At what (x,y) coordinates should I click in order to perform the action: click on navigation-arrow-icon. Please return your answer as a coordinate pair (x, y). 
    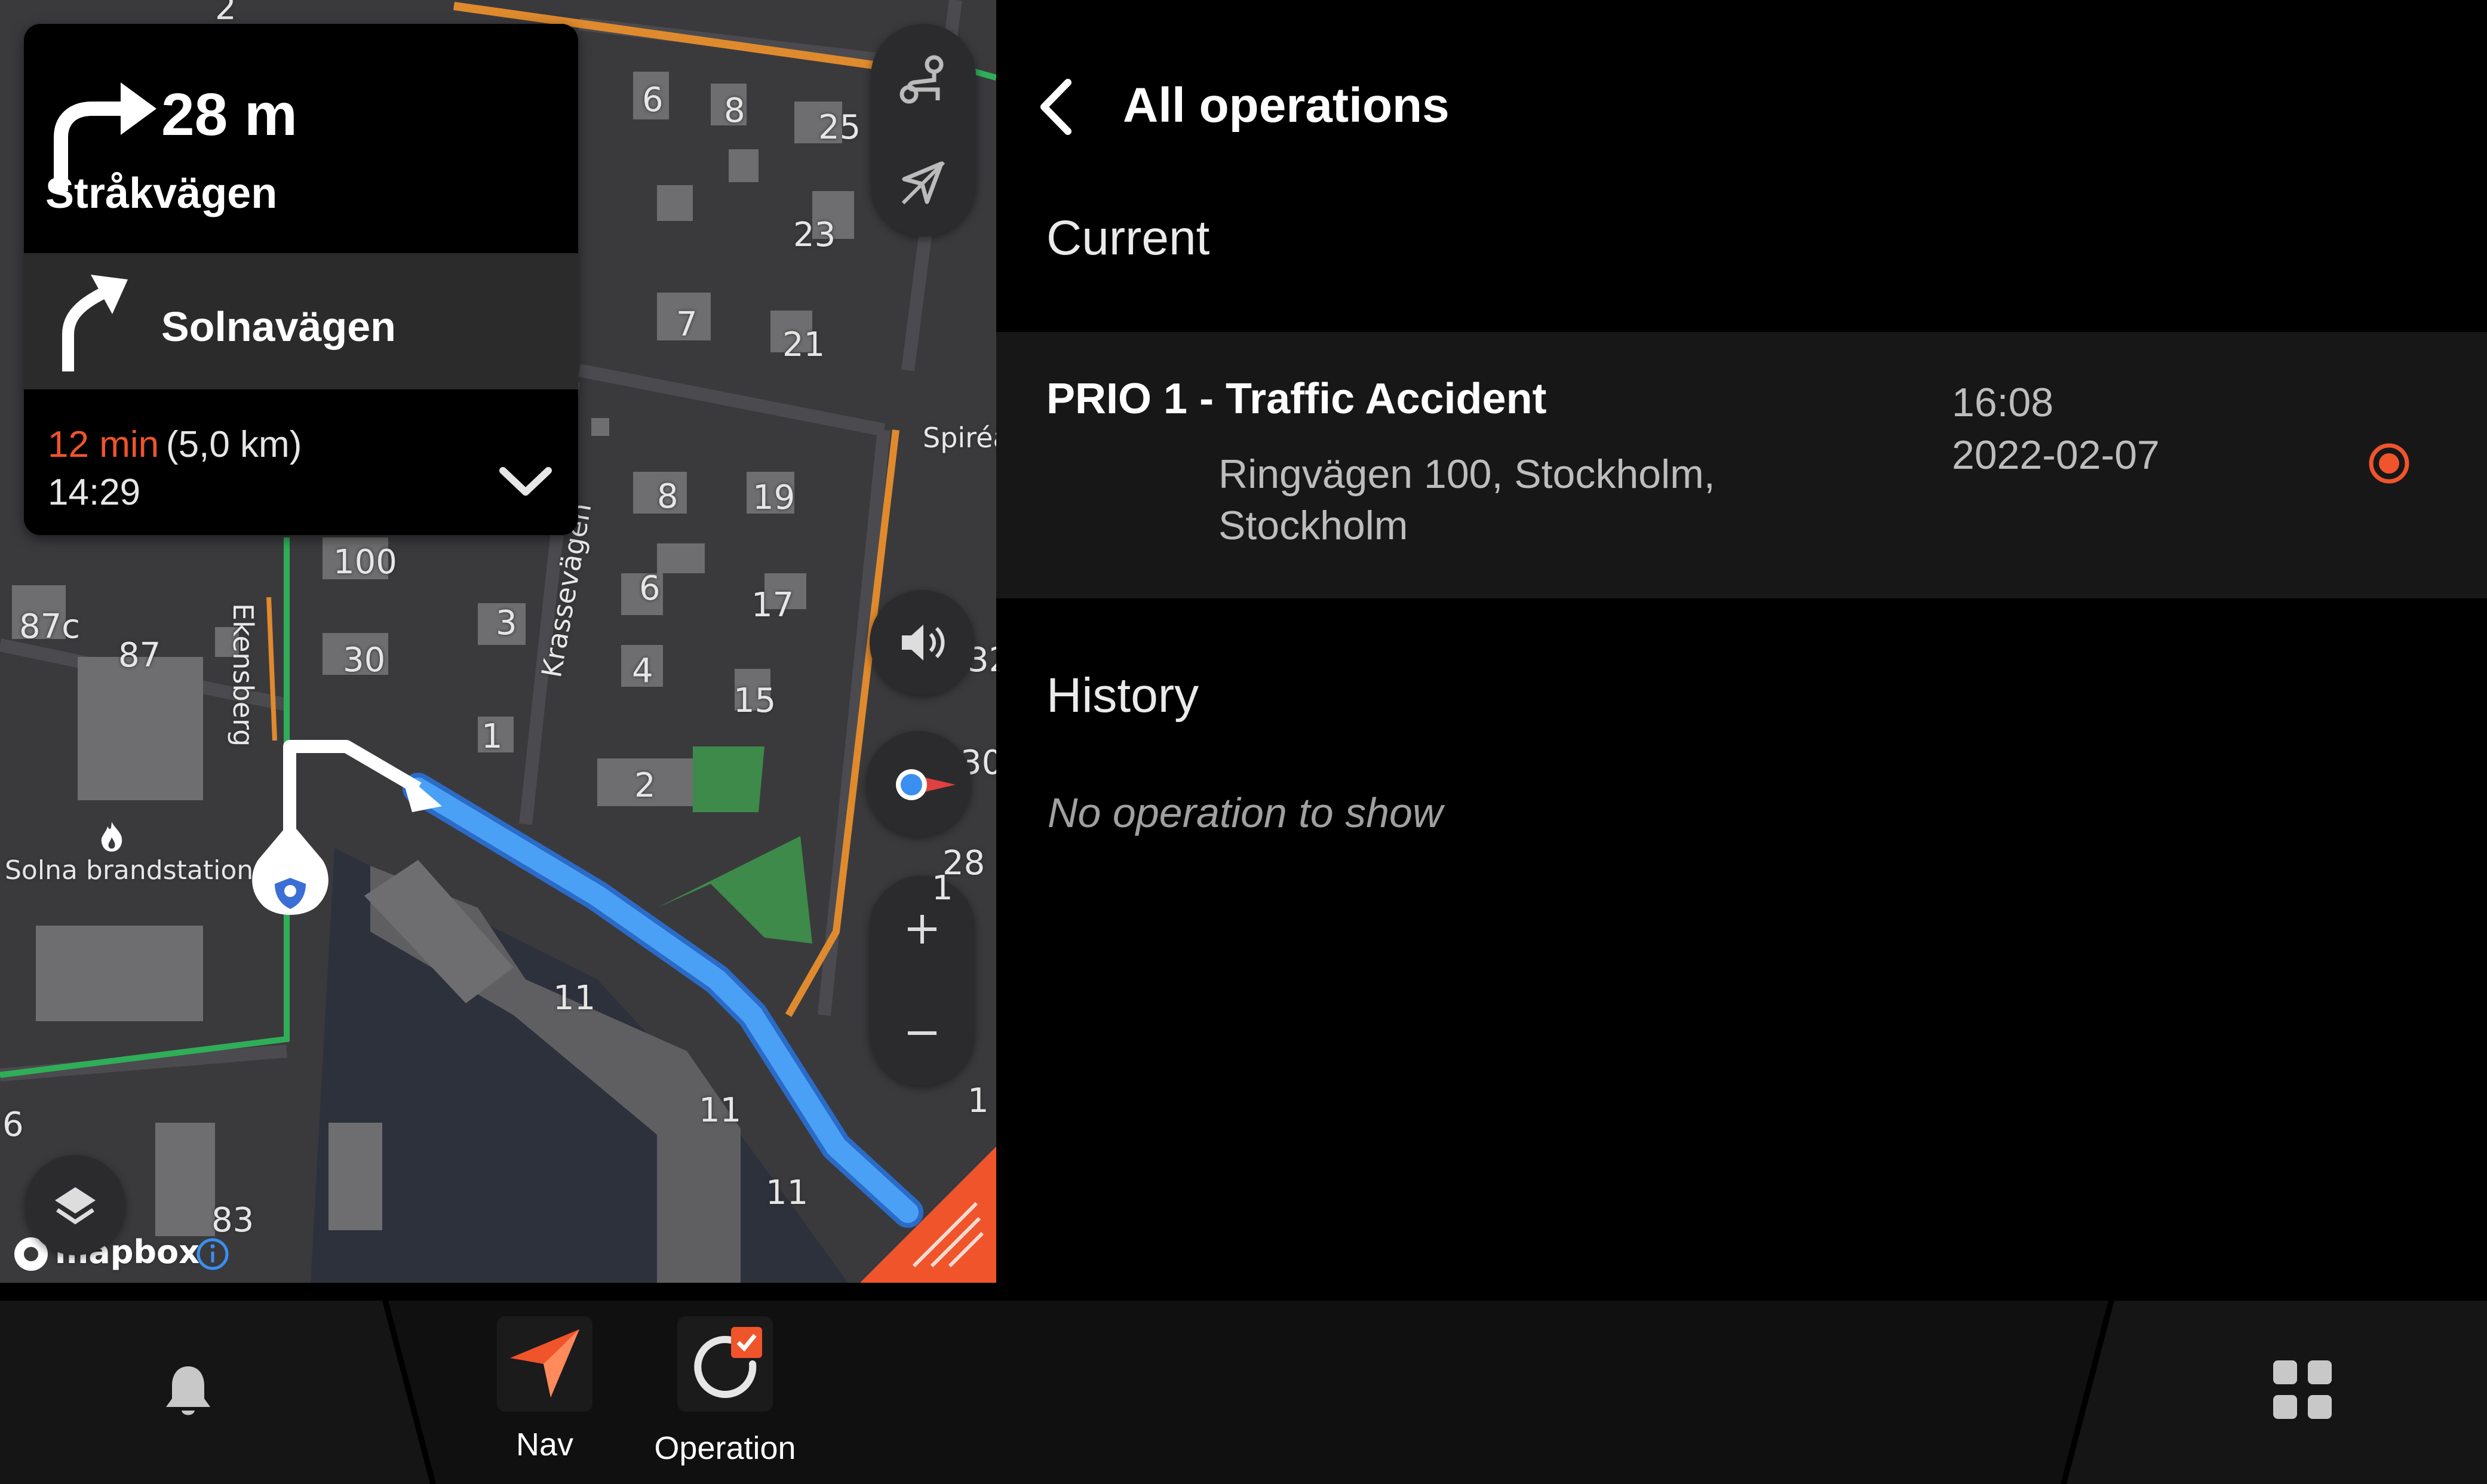
    Looking at the image, I should click on (544, 1363).